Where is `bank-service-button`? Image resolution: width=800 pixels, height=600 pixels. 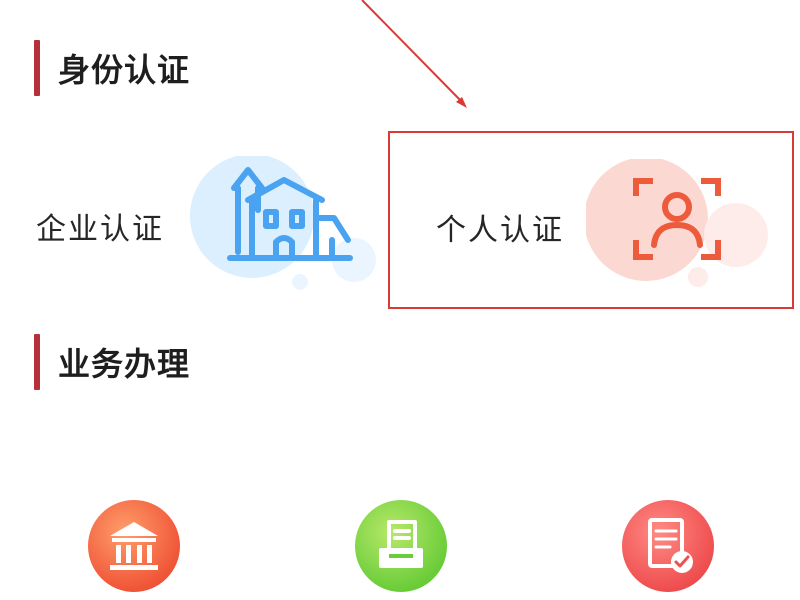 bank-service-button is located at coordinates (134, 546).